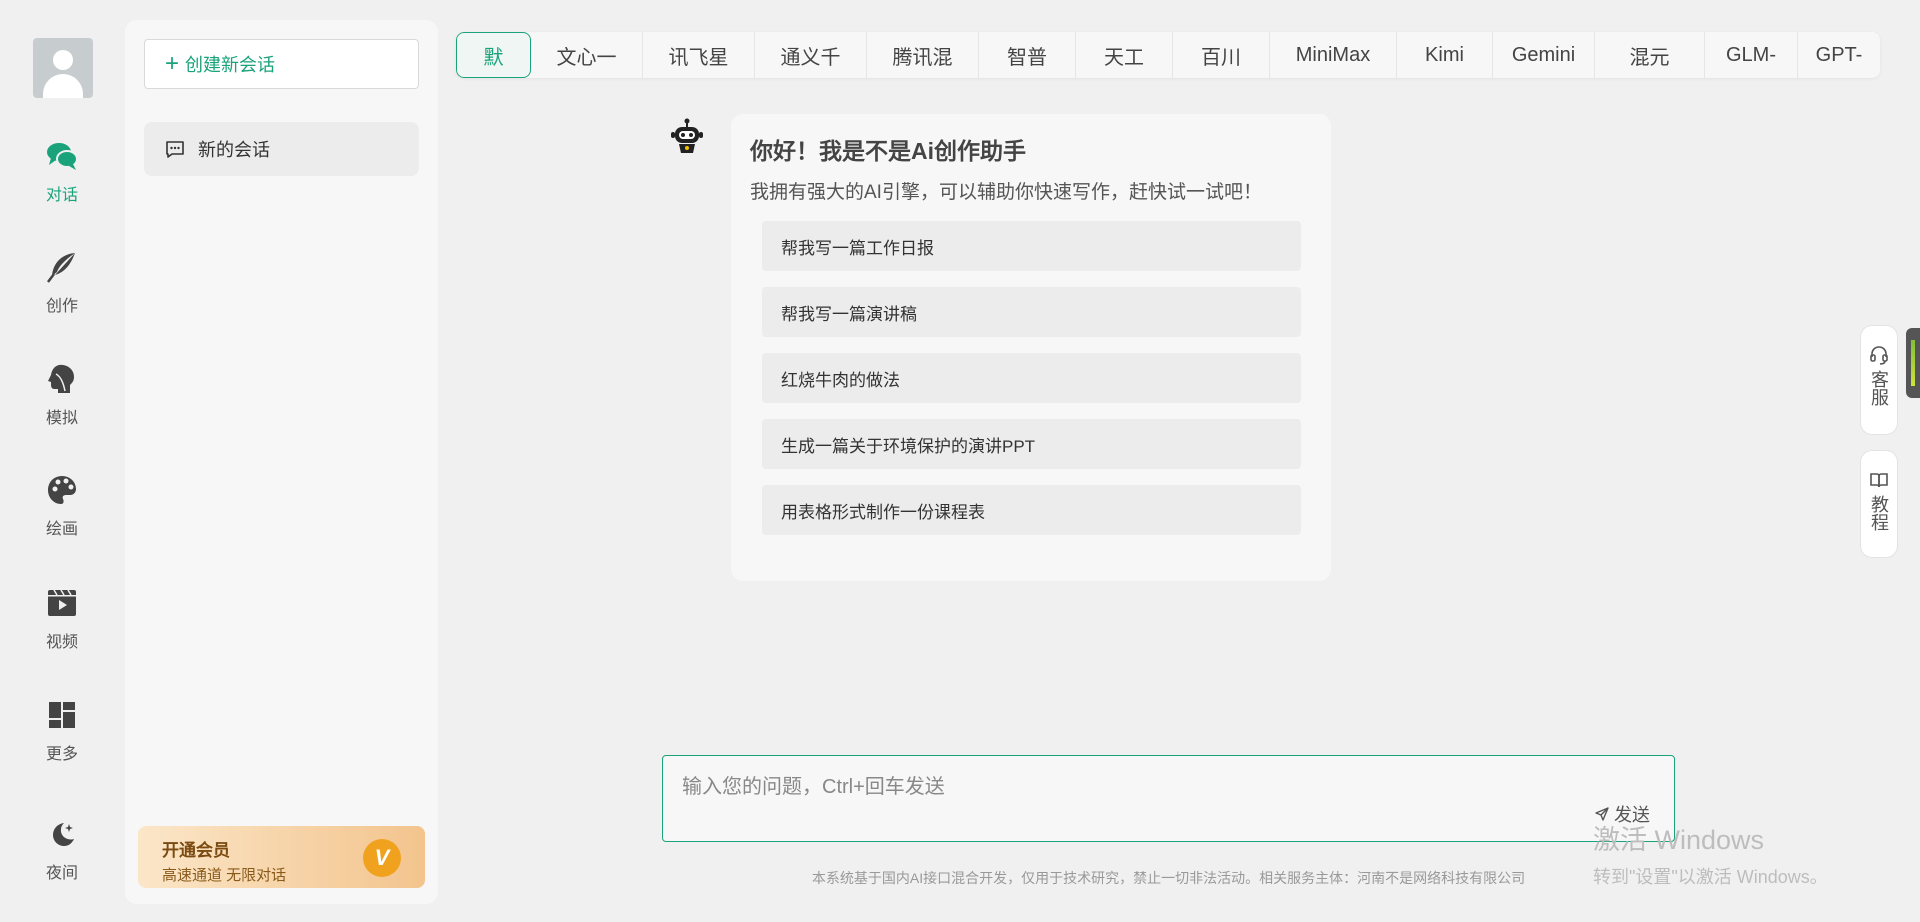  What do you see at coordinates (61, 195) in the screenshot?
I see `nav-label-chat: 对话` at bounding box center [61, 195].